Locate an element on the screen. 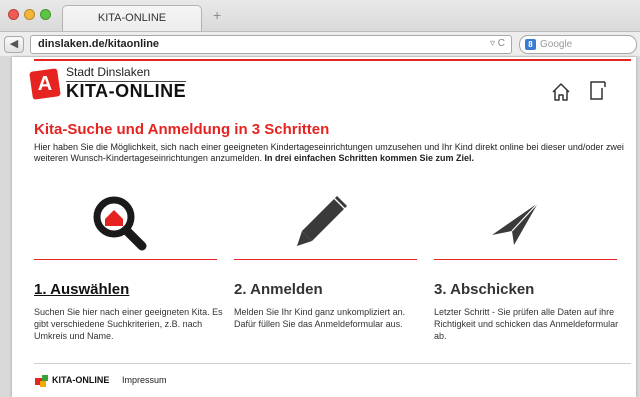 The image size is (640, 397). close-window-button is located at coordinates (13, 14).